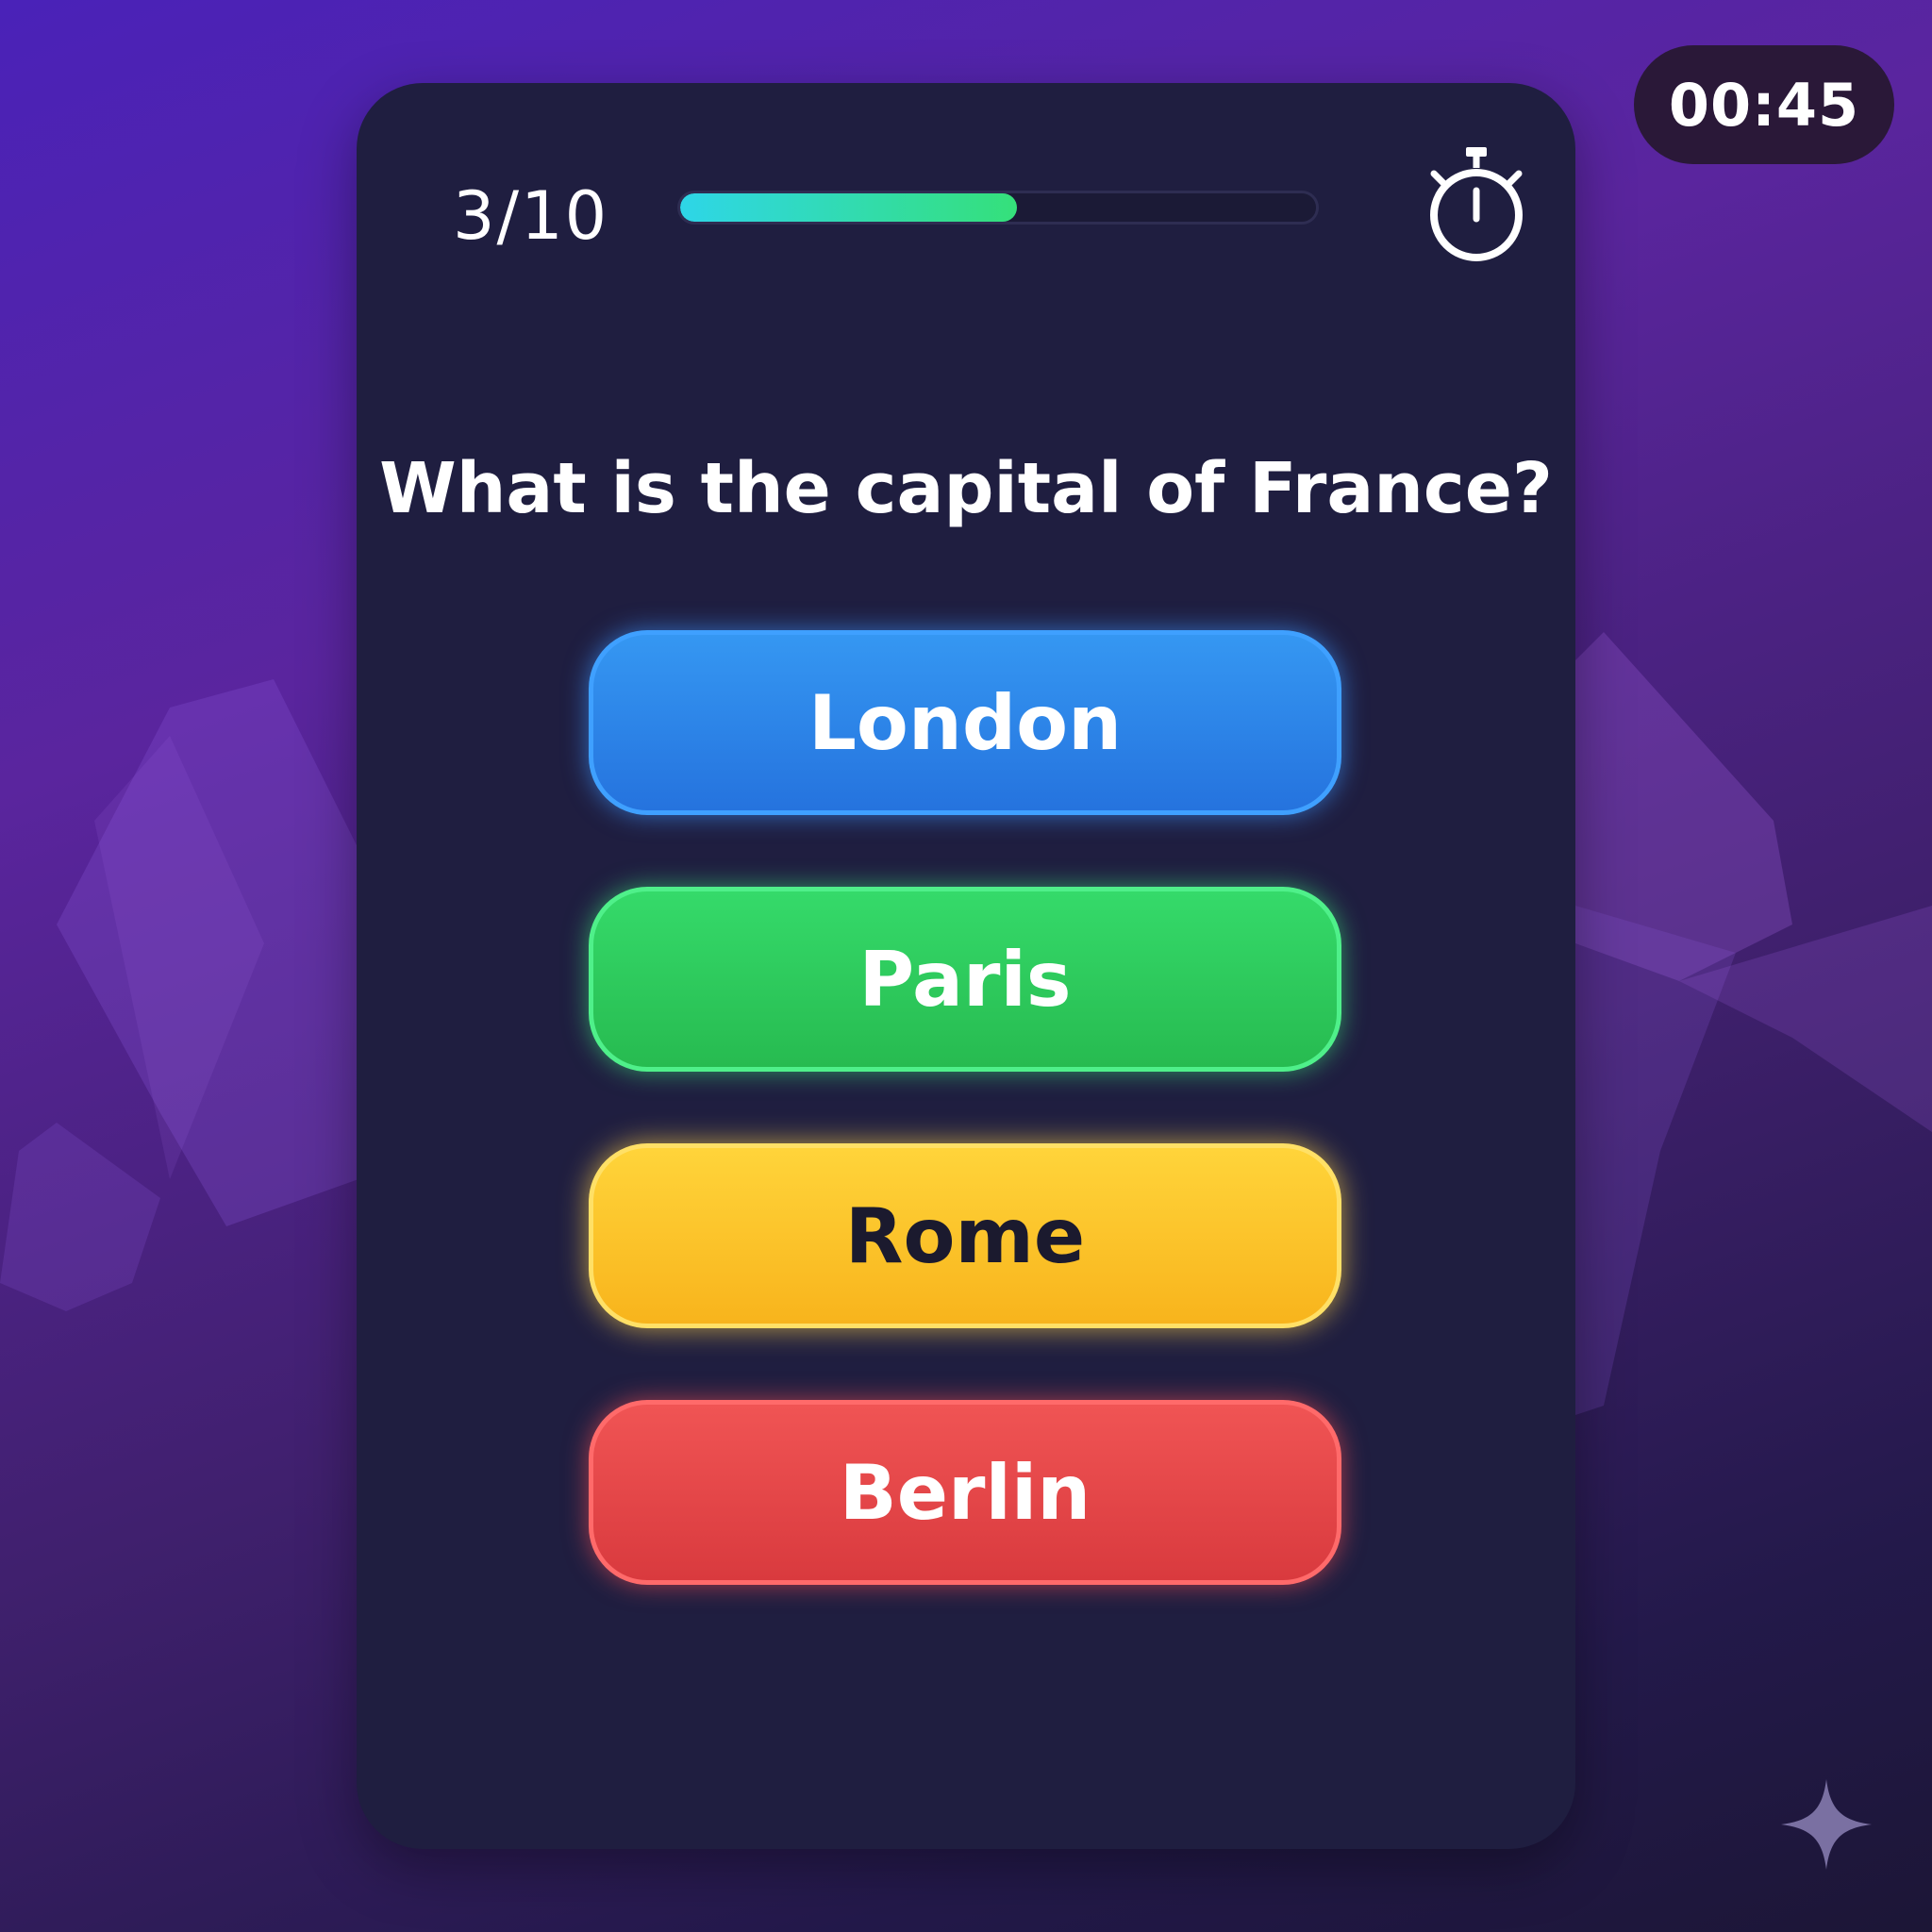 The image size is (1932, 1932). I want to click on answer-button-berlin: Berlin, so click(965, 1493).